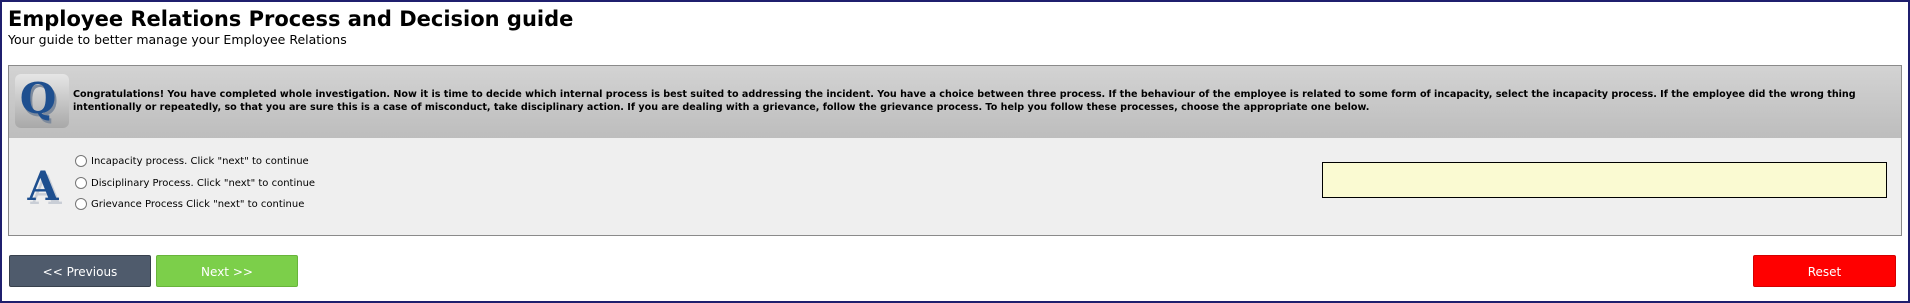 The width and height of the screenshot is (1910, 303). What do you see at coordinates (80, 271) in the screenshot?
I see `previous-button: << Previous` at bounding box center [80, 271].